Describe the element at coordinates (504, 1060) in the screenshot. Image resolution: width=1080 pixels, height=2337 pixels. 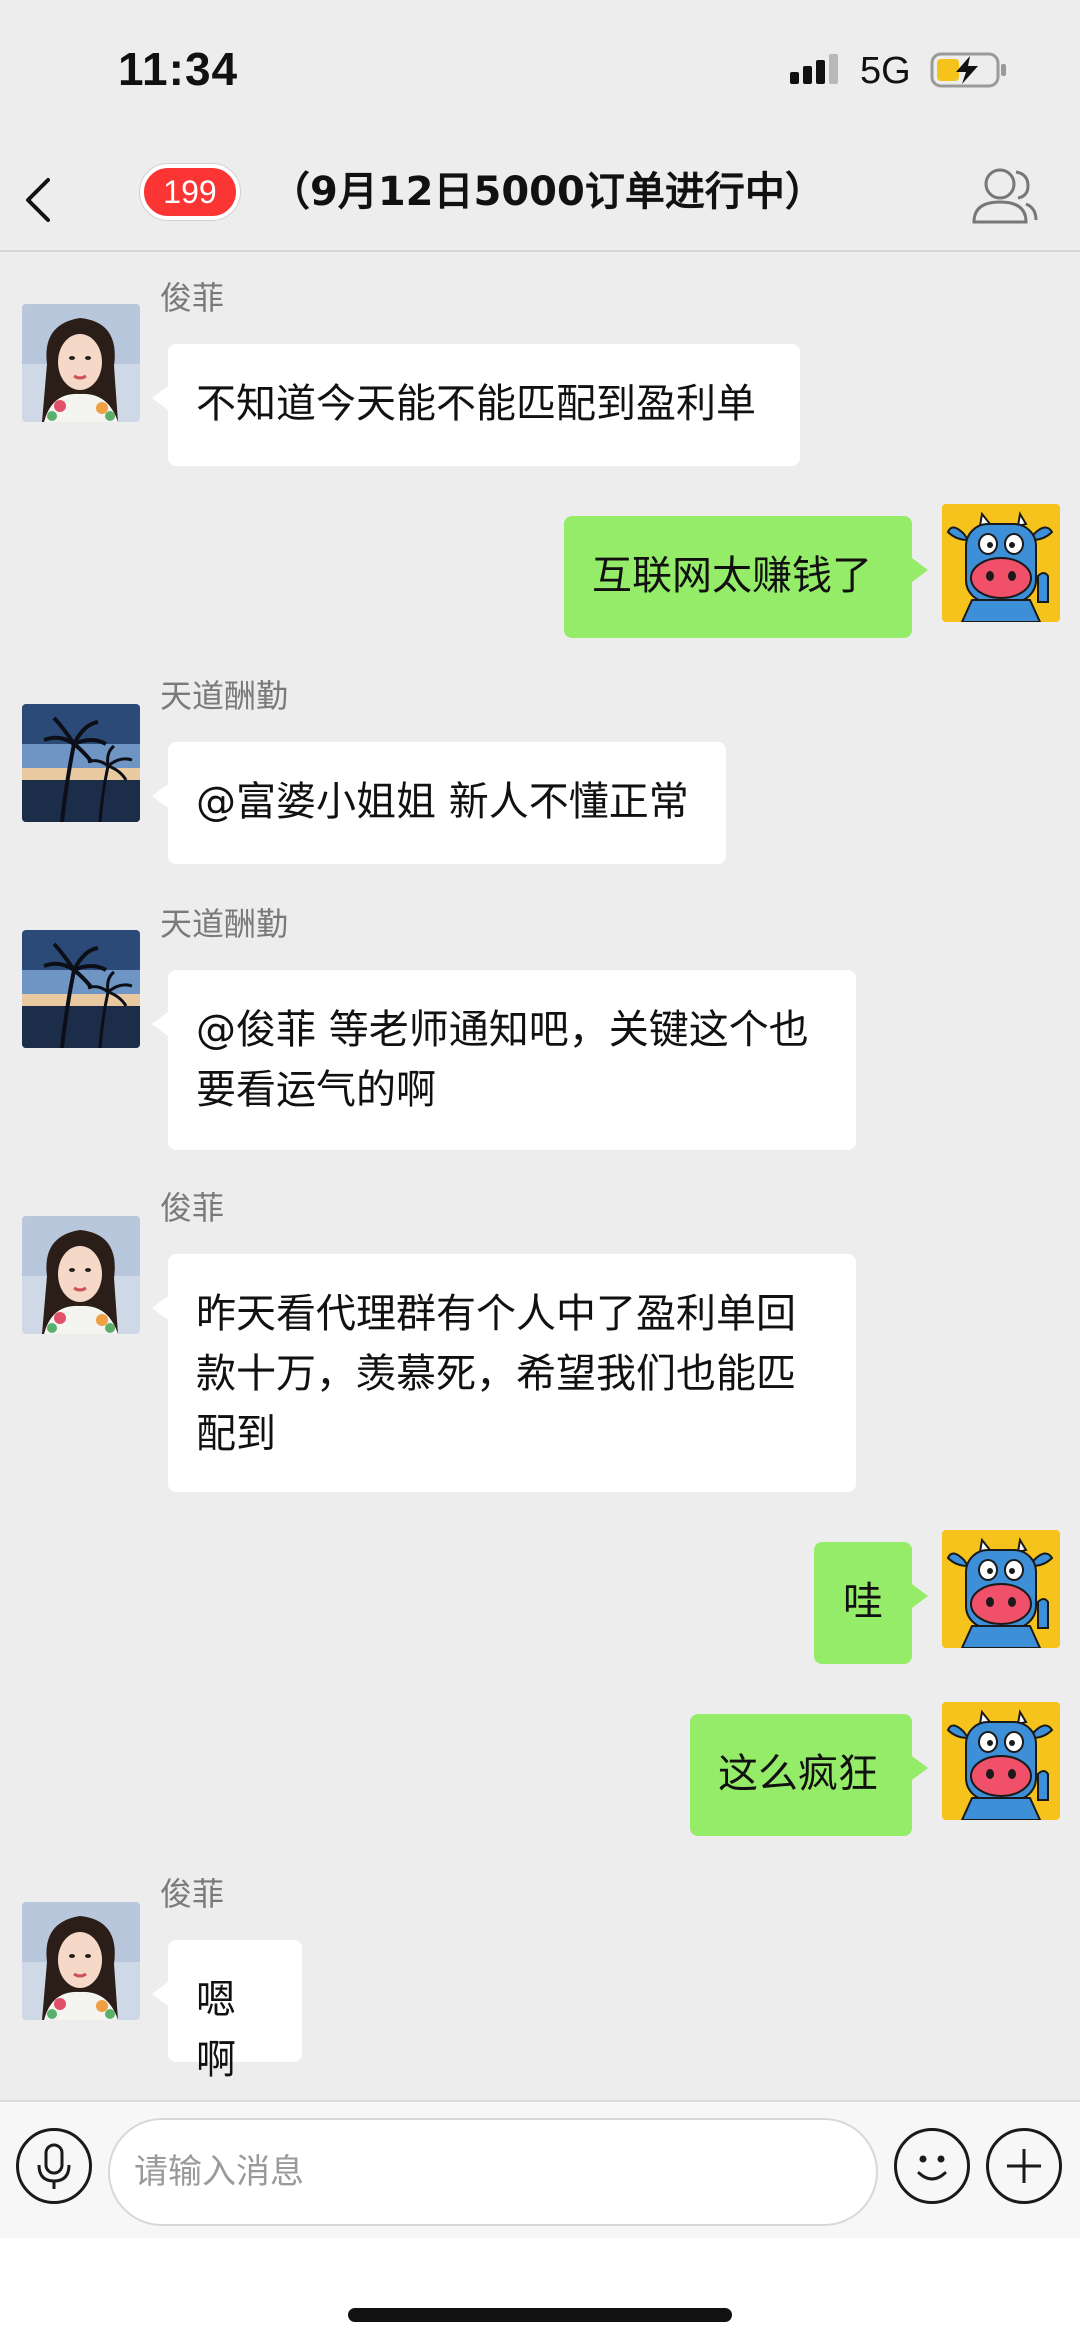
I see `message-bubble: @俊菲 等老师通知吧，关键这个也 要看运气的啊` at that location.